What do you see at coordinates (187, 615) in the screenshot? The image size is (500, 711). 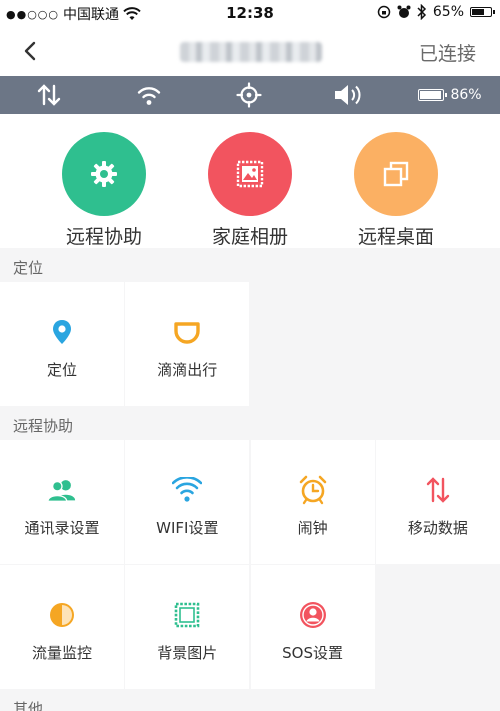 I see `image-frame-icon` at bounding box center [187, 615].